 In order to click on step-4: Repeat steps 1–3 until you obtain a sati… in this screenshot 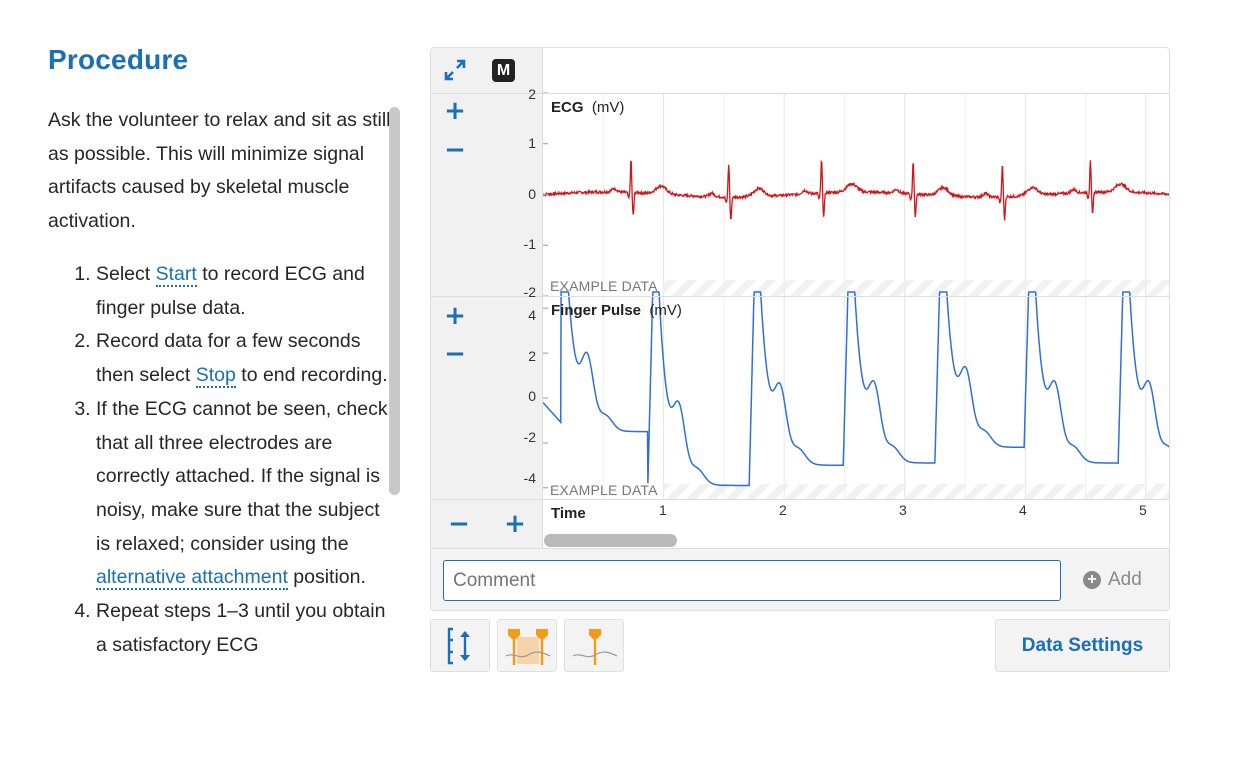, I will do `click(244, 628)`.